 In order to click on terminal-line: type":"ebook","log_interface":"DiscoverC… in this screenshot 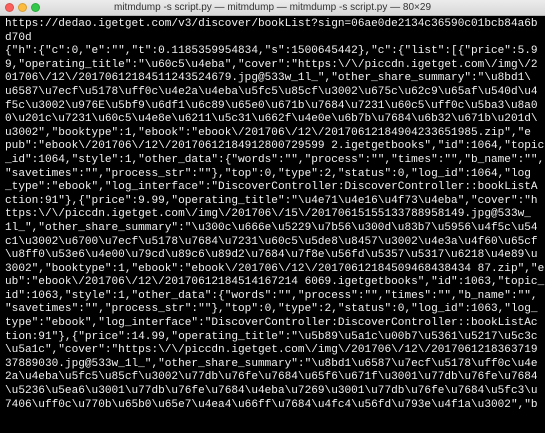, I will do `click(271, 323)`.